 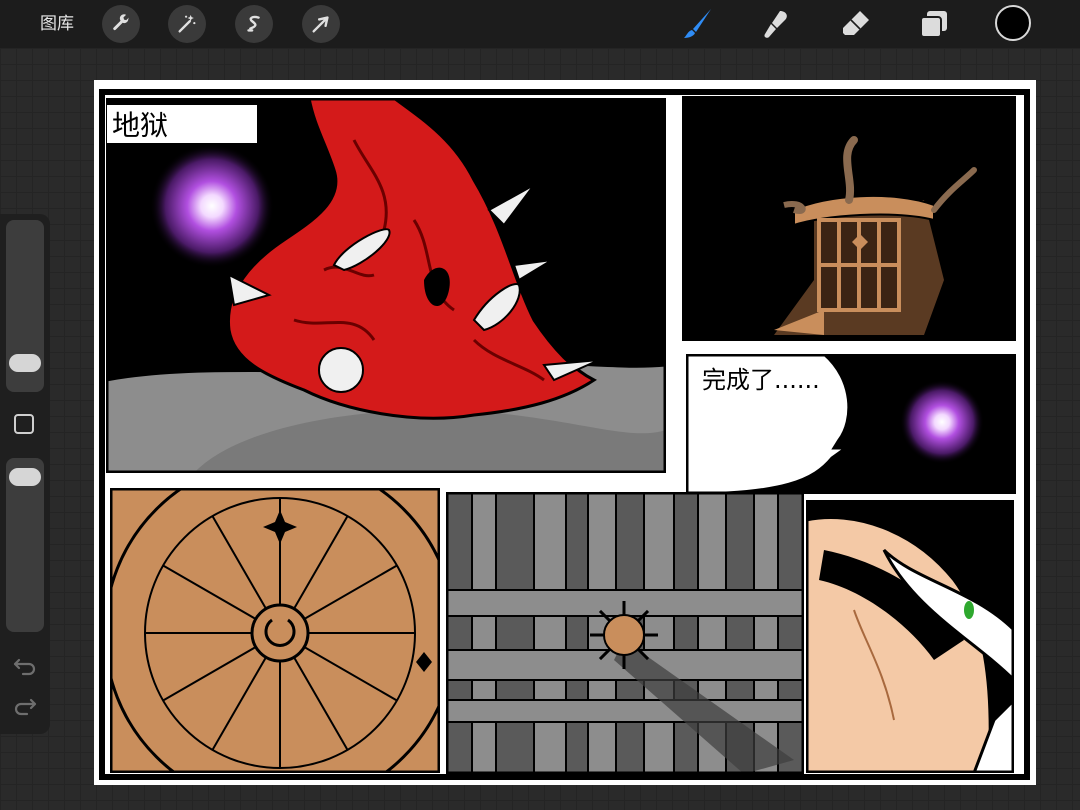 I want to click on opacity-thumb, so click(x=25, y=477).